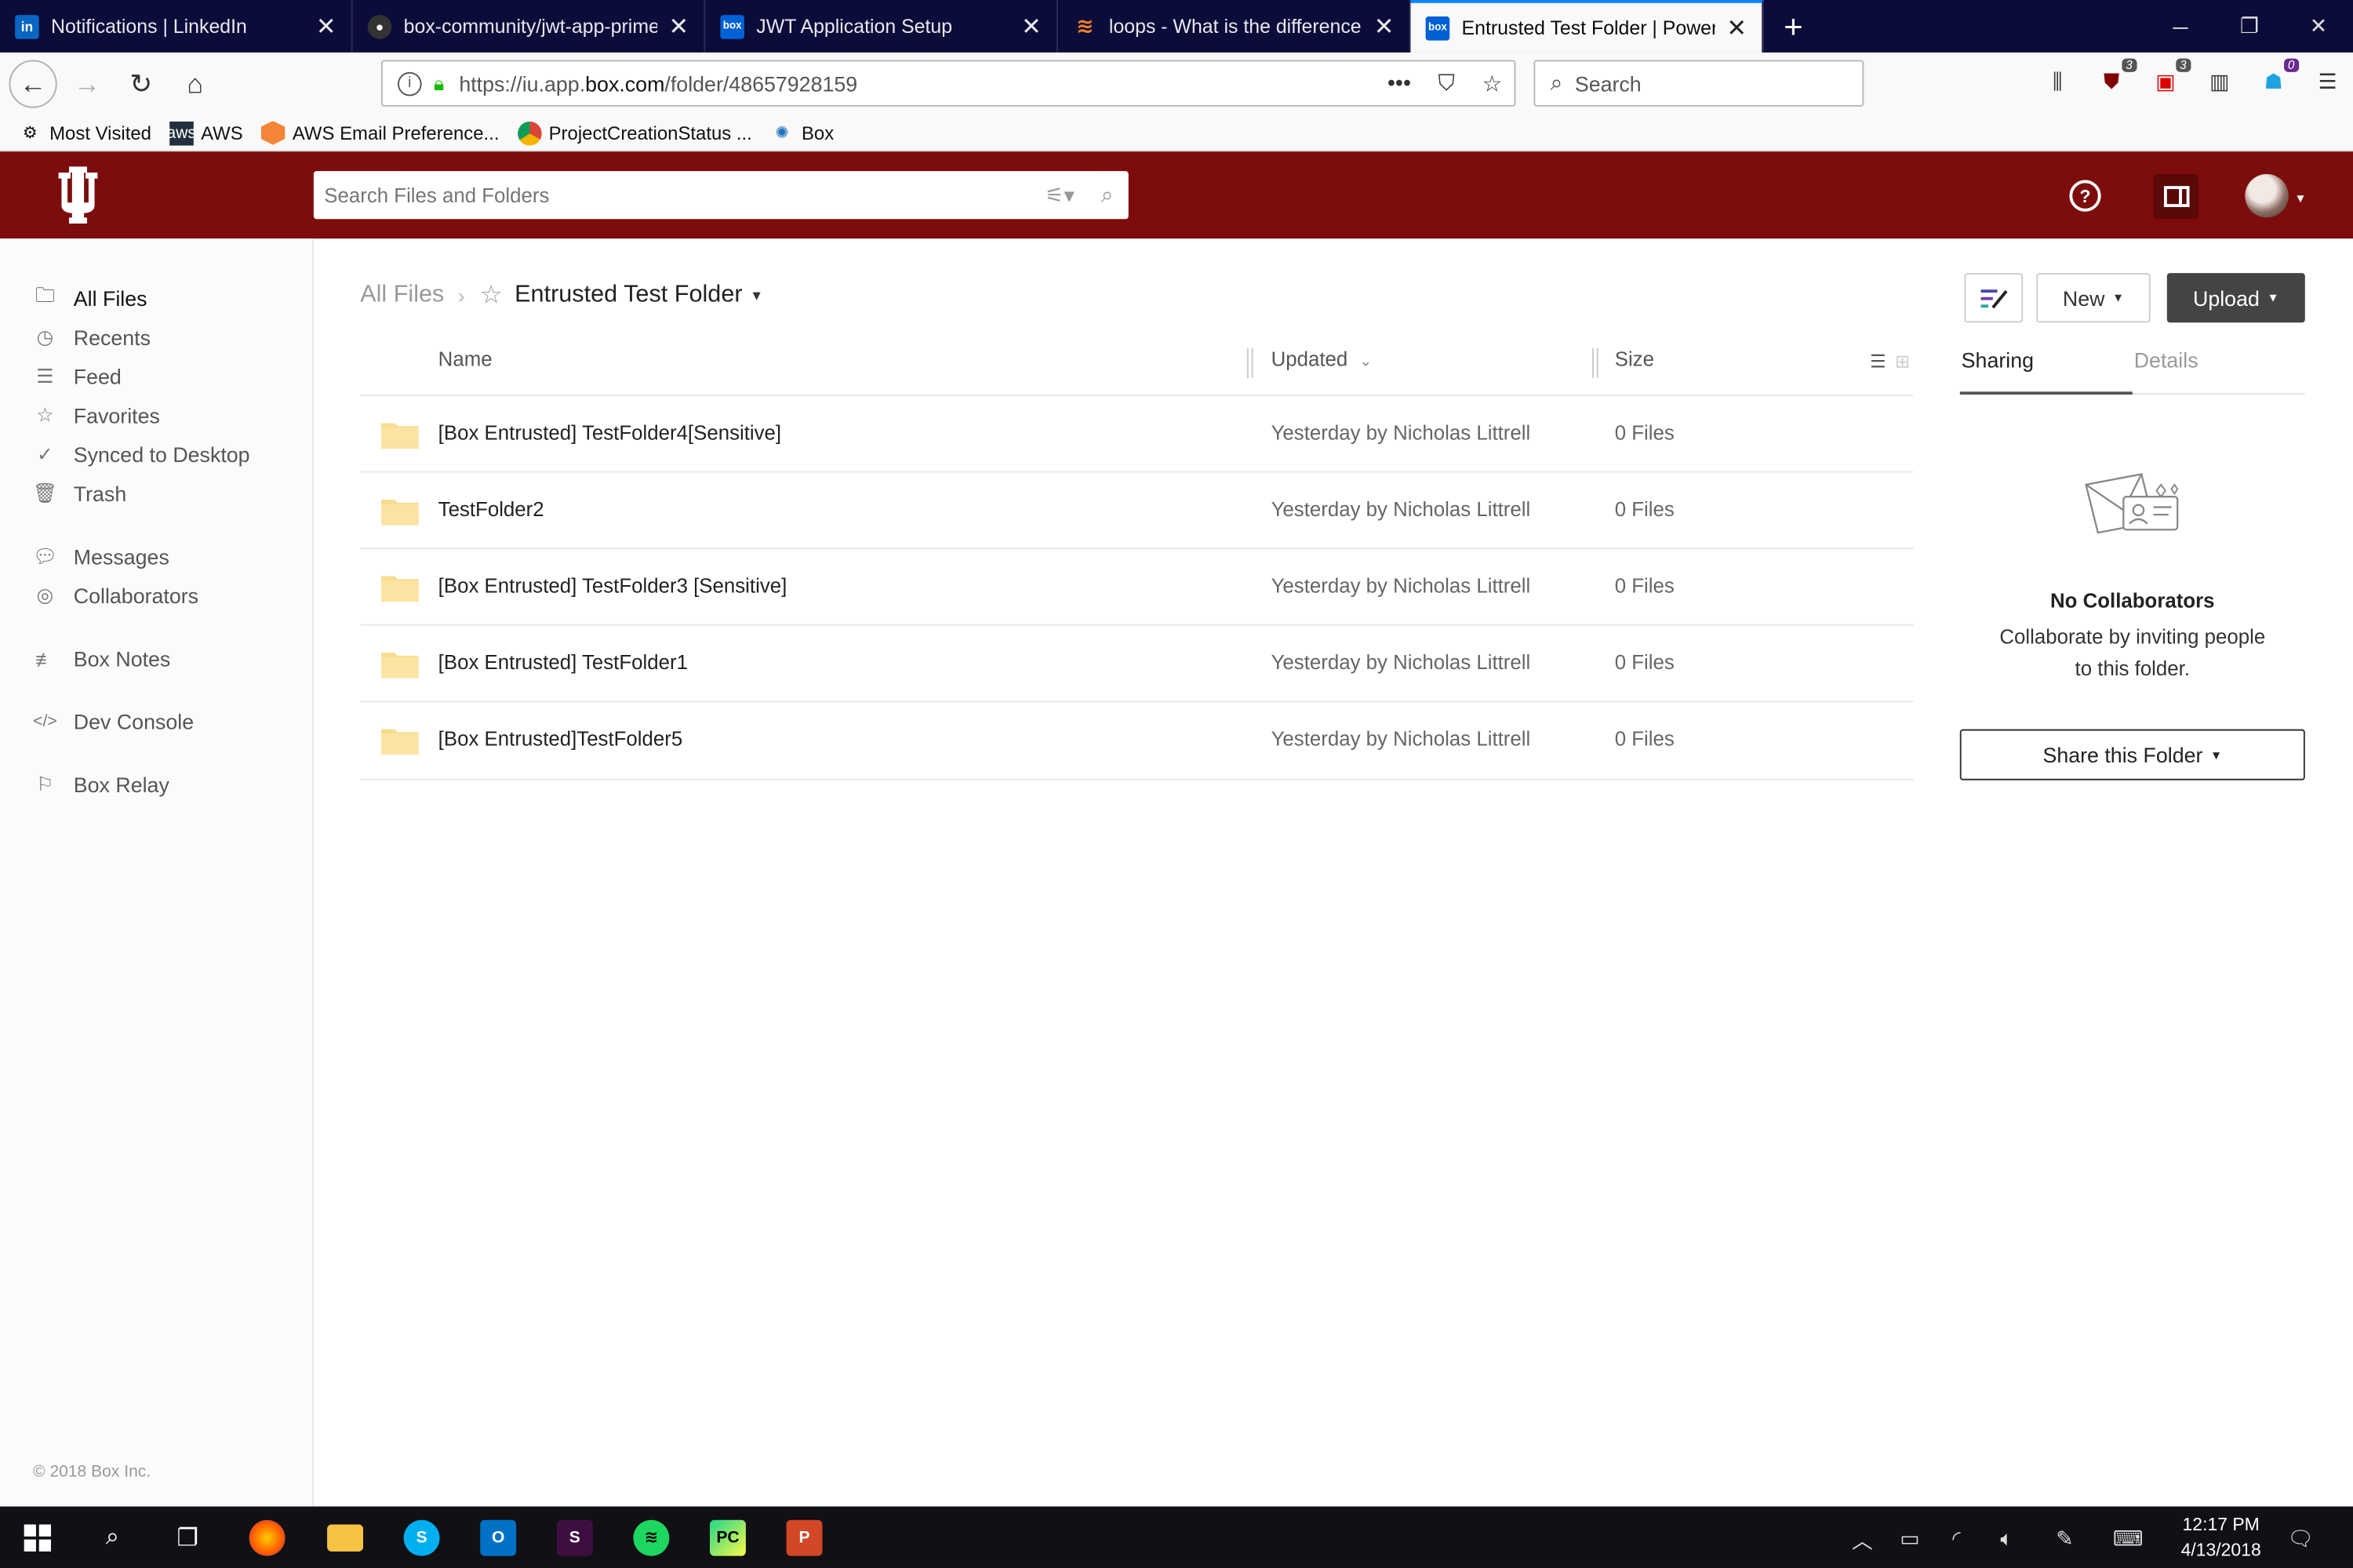  I want to click on sidebar-item-all-files: 🗀︎ All Files, so click(90, 297).